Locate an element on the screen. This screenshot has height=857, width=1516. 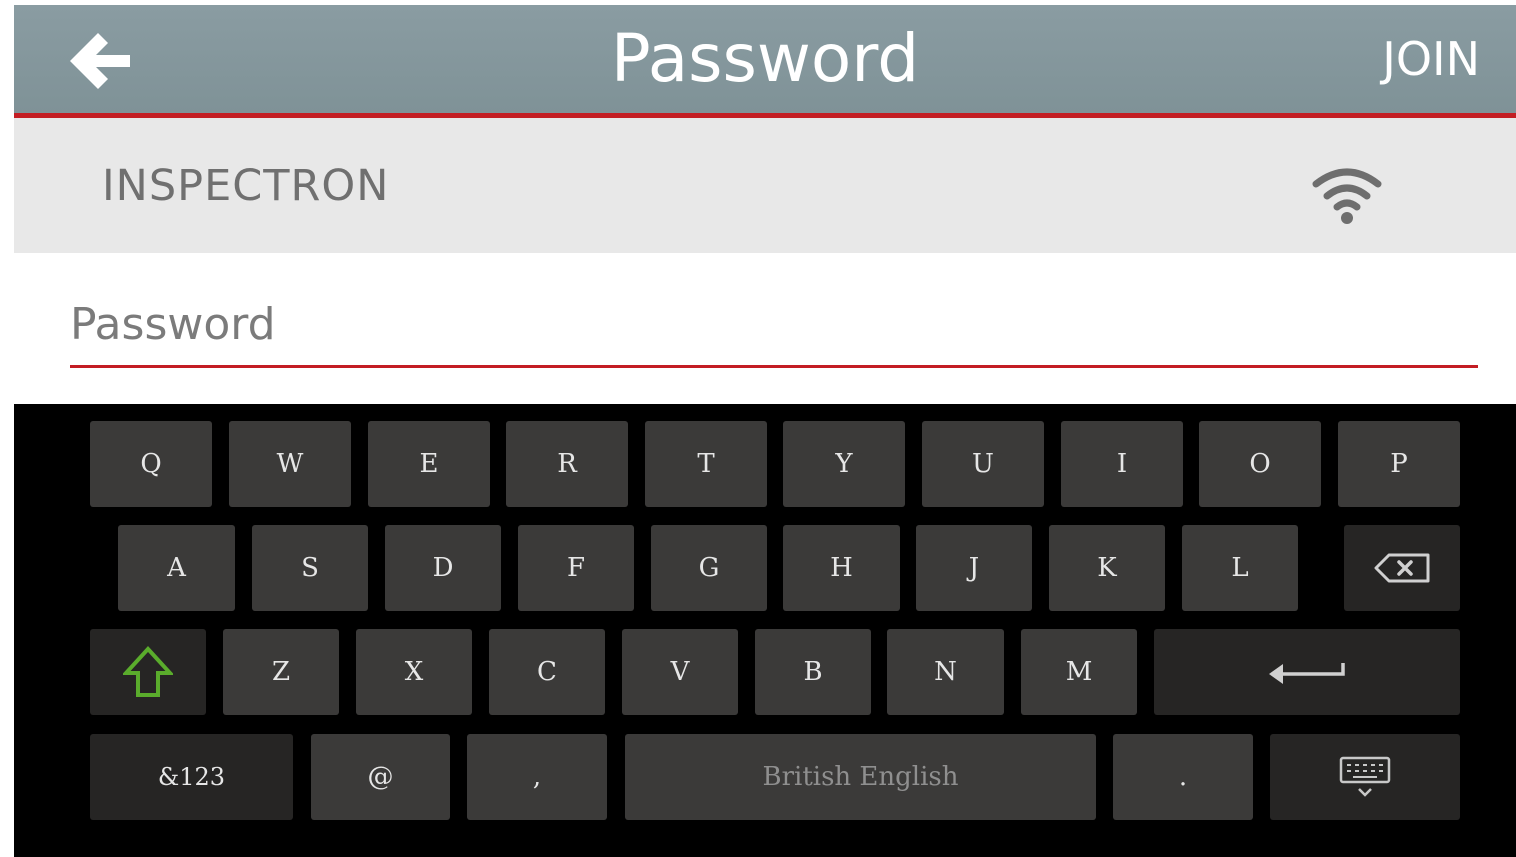
key-label: F is located at coordinates (576, 568).